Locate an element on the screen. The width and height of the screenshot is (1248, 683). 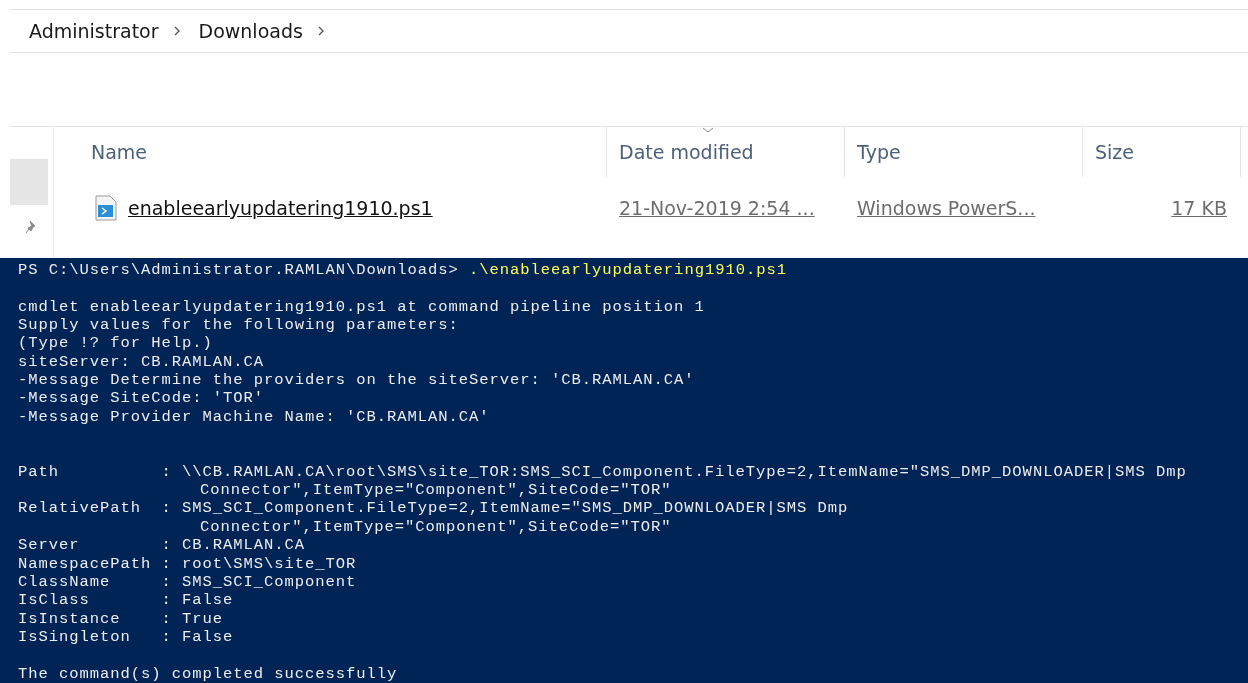
console-line: -Message Determine the providers on the siteServer: 'CB.RAMLAN.CA' is located at coordinates (356, 380).